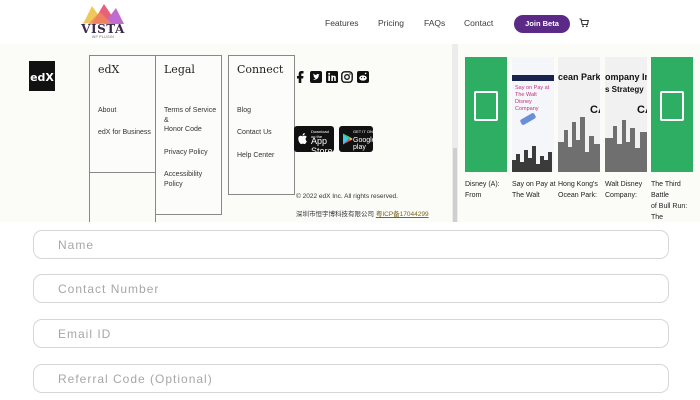  Describe the element at coordinates (348, 139) in the screenshot. I see `google-play-icon` at that location.